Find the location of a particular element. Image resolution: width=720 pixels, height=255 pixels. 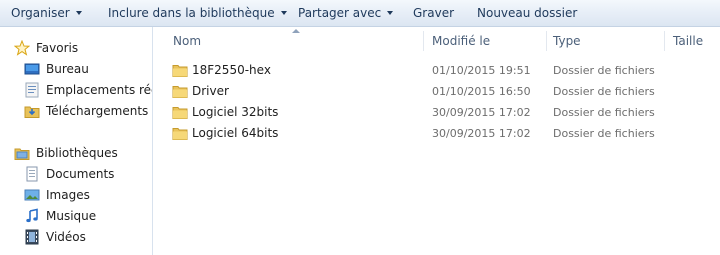

nav-recent-places: Emplacements récents is located at coordinates (88, 89).